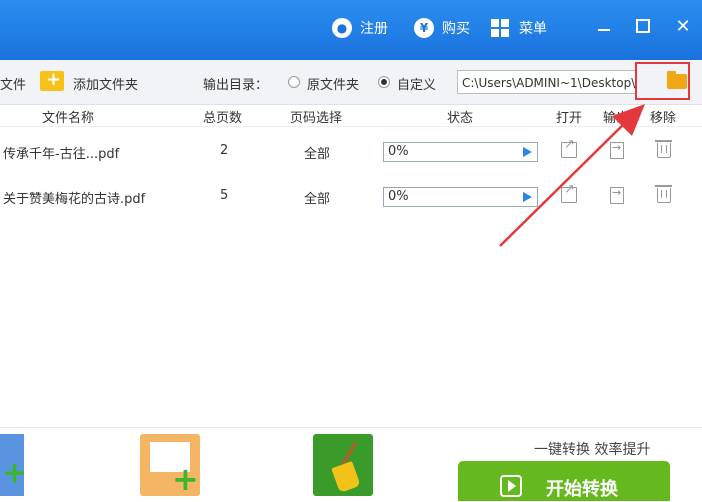  Describe the element at coordinates (52, 80) in the screenshot. I see `add-folder-icon` at that location.